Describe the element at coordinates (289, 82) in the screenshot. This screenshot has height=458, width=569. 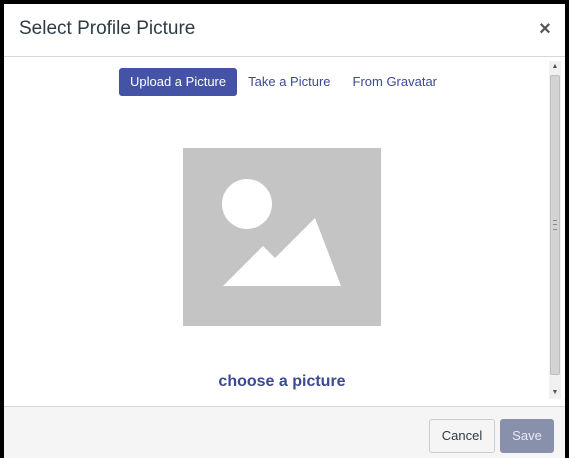
I see `tab-take-picture: Take a Picture` at that location.